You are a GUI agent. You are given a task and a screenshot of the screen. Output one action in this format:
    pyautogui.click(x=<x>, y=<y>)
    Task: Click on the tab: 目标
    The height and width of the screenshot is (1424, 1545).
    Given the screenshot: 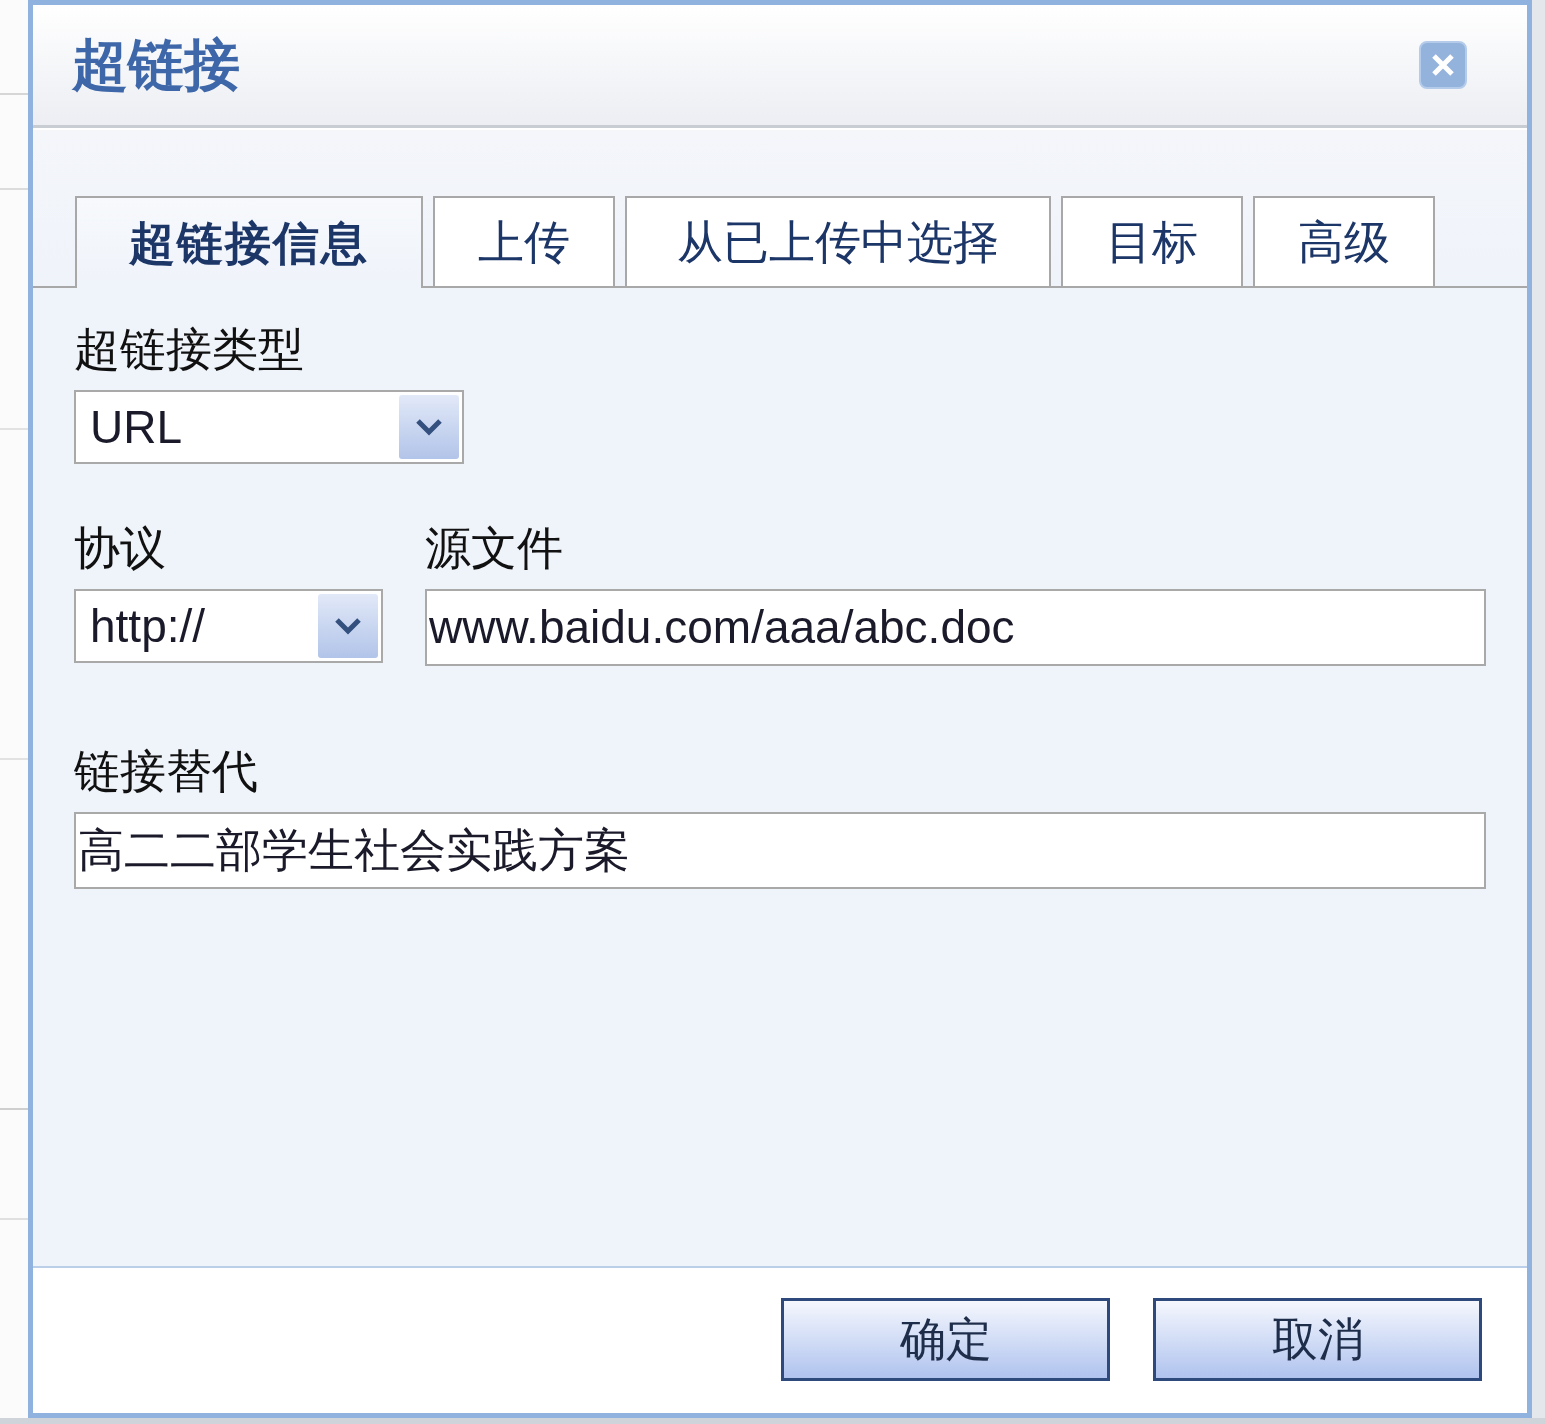 What is the action you would take?
    pyautogui.click(x=1152, y=241)
    